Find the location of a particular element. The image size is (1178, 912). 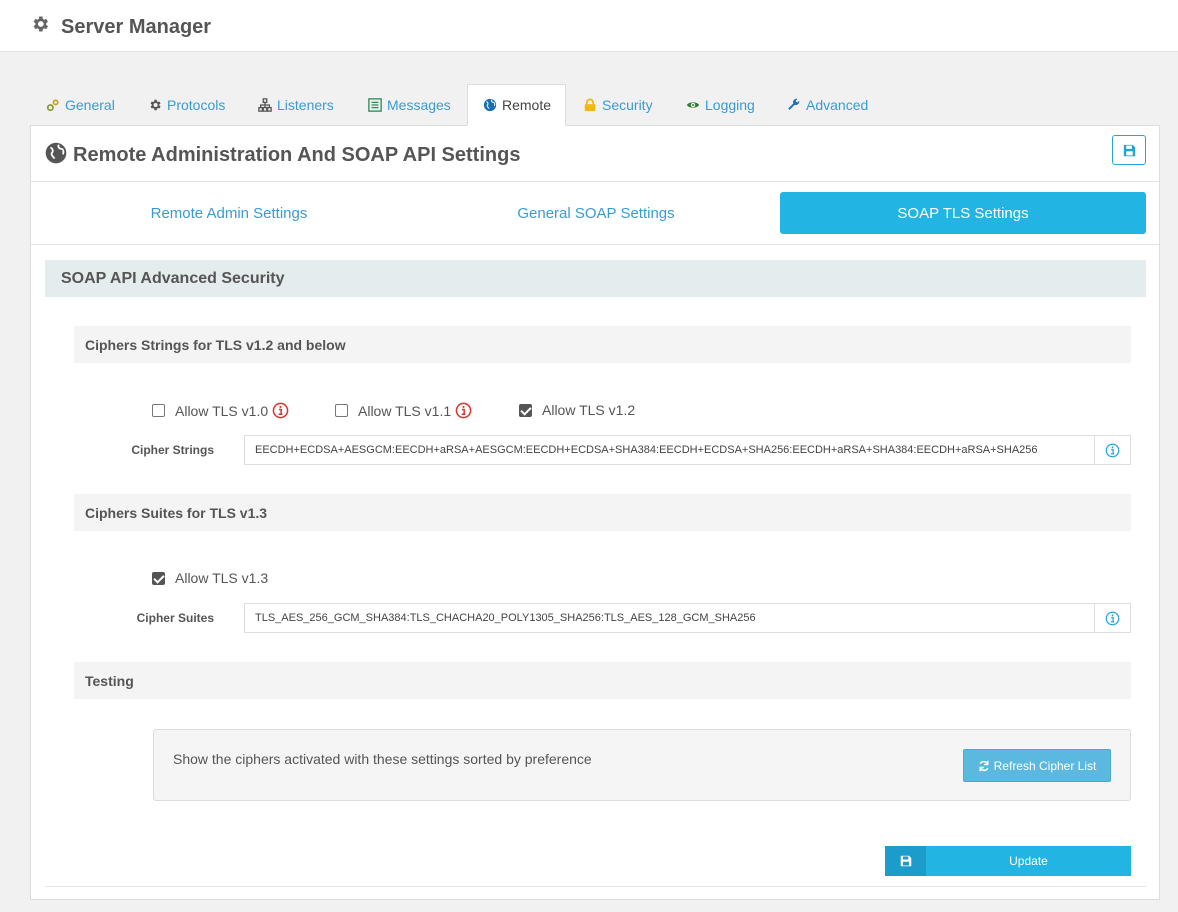

refresh-icon is located at coordinates (984, 765).